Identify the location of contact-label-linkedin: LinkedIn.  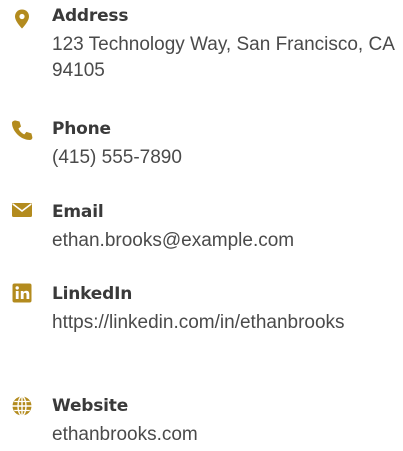
(92, 294).